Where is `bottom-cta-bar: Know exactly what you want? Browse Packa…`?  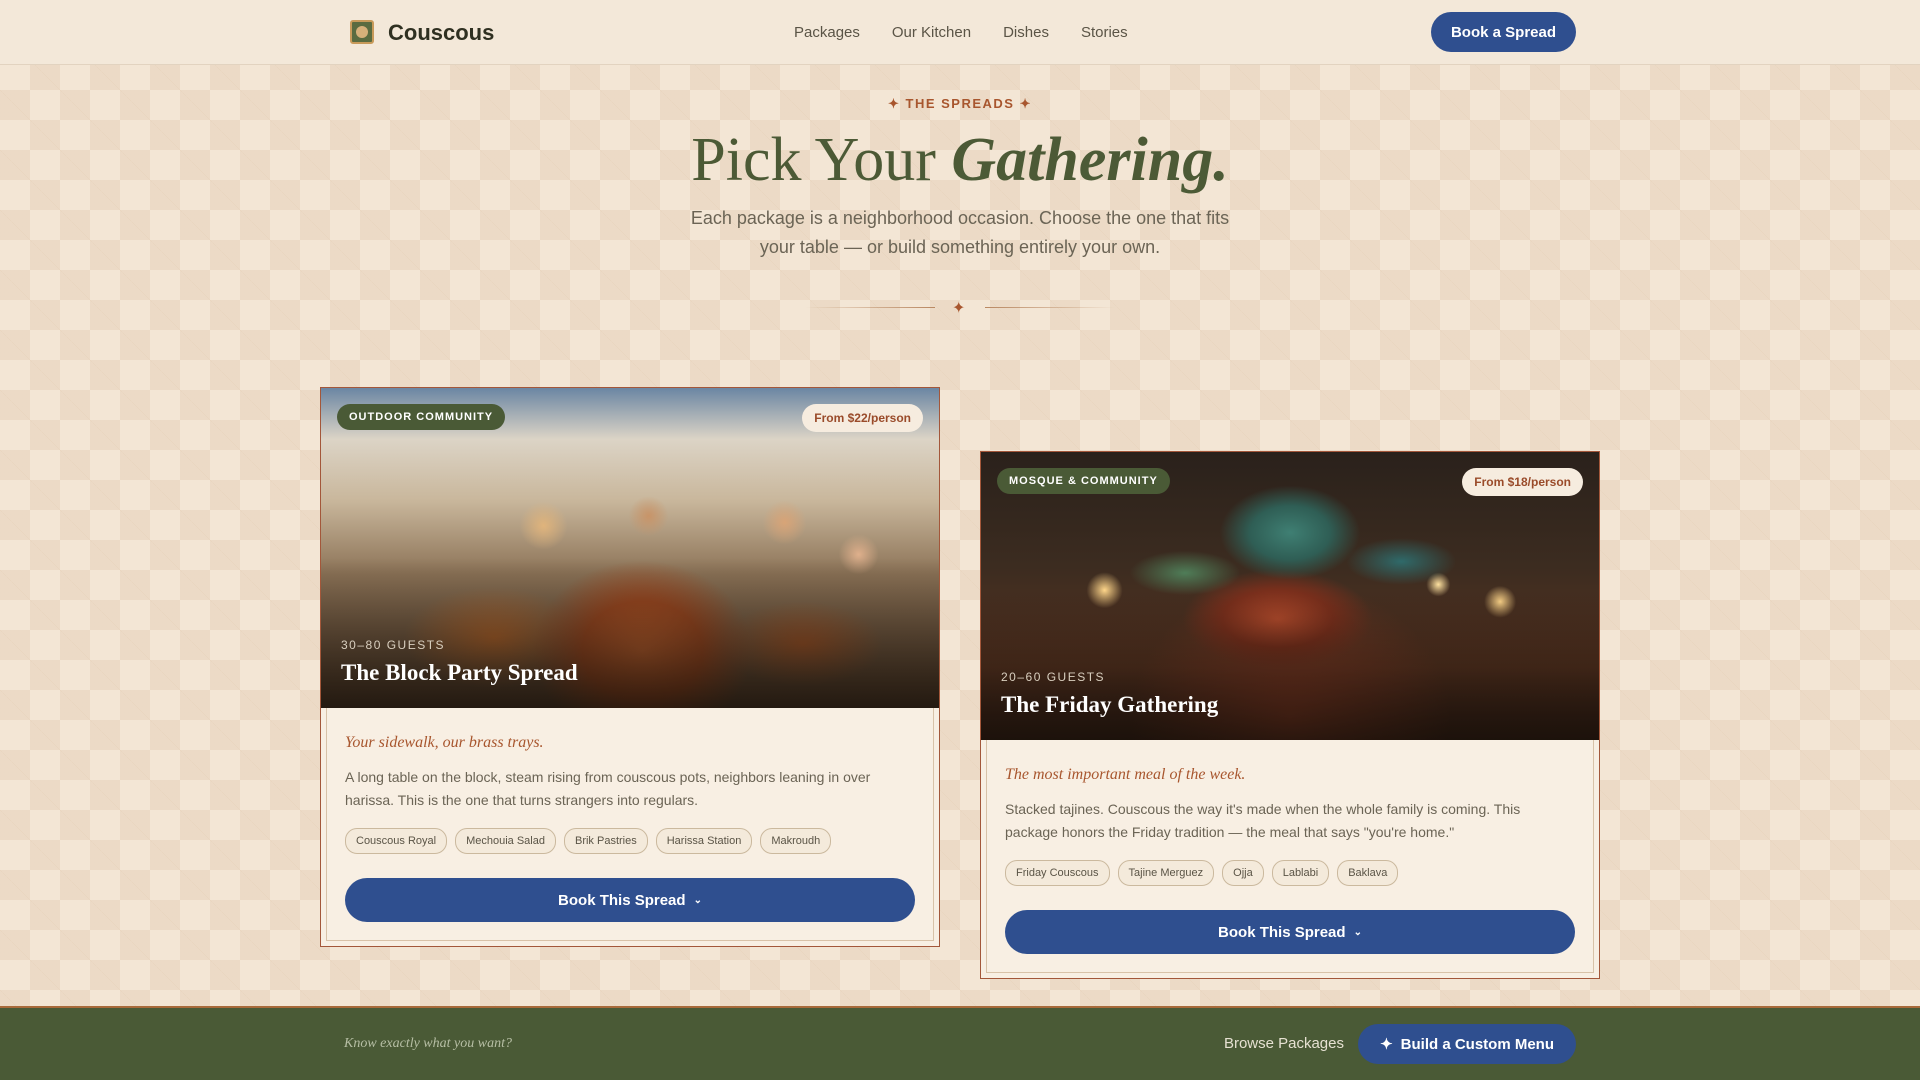
bottom-cta-bar: Know exactly what you want? Browse Packa… is located at coordinates (960, 1043).